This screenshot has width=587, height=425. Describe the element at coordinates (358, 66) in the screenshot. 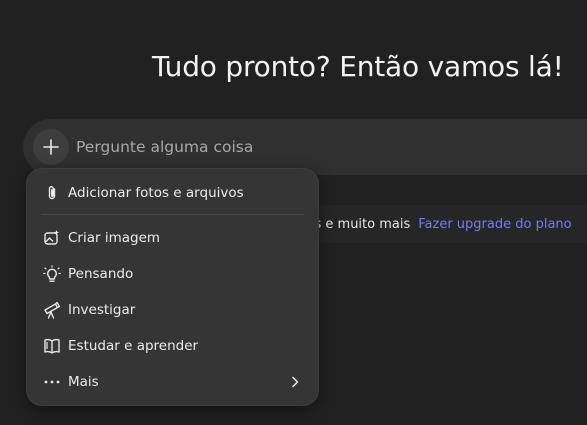

I see `page-title: Tudo pronto? Então vamos lá!` at that location.